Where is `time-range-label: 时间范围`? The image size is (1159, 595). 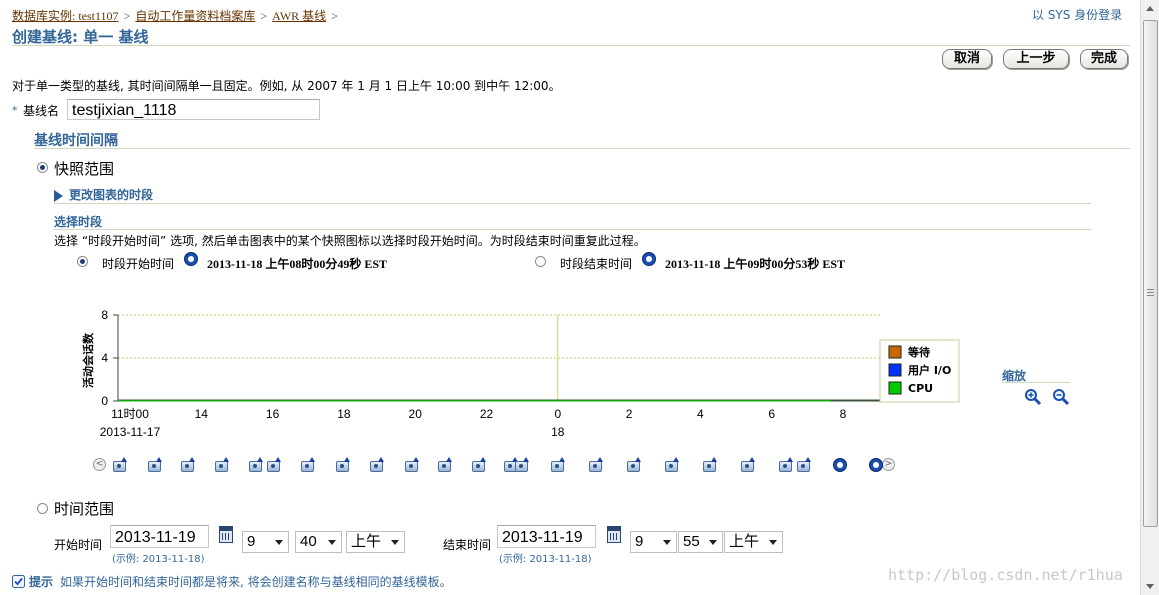
time-range-label: 时间范围 is located at coordinates (84, 509).